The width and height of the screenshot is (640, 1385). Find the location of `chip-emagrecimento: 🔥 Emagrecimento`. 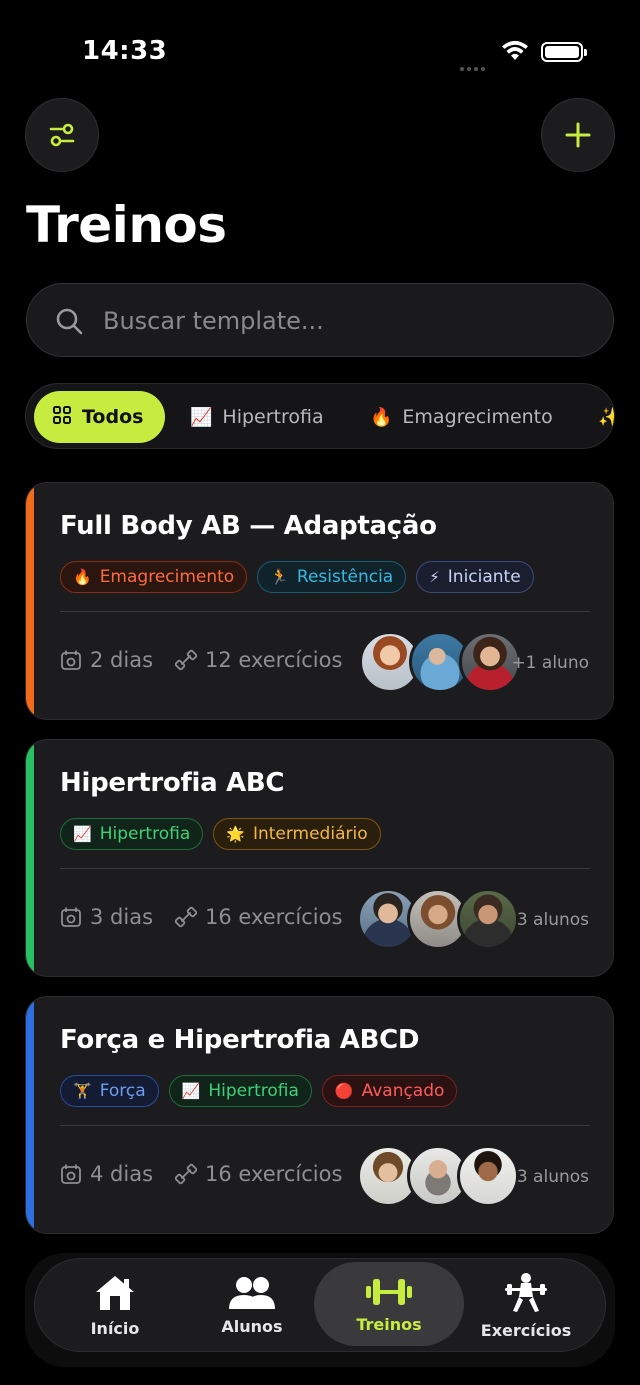

chip-emagrecimento: 🔥 Emagrecimento is located at coordinates (461, 417).